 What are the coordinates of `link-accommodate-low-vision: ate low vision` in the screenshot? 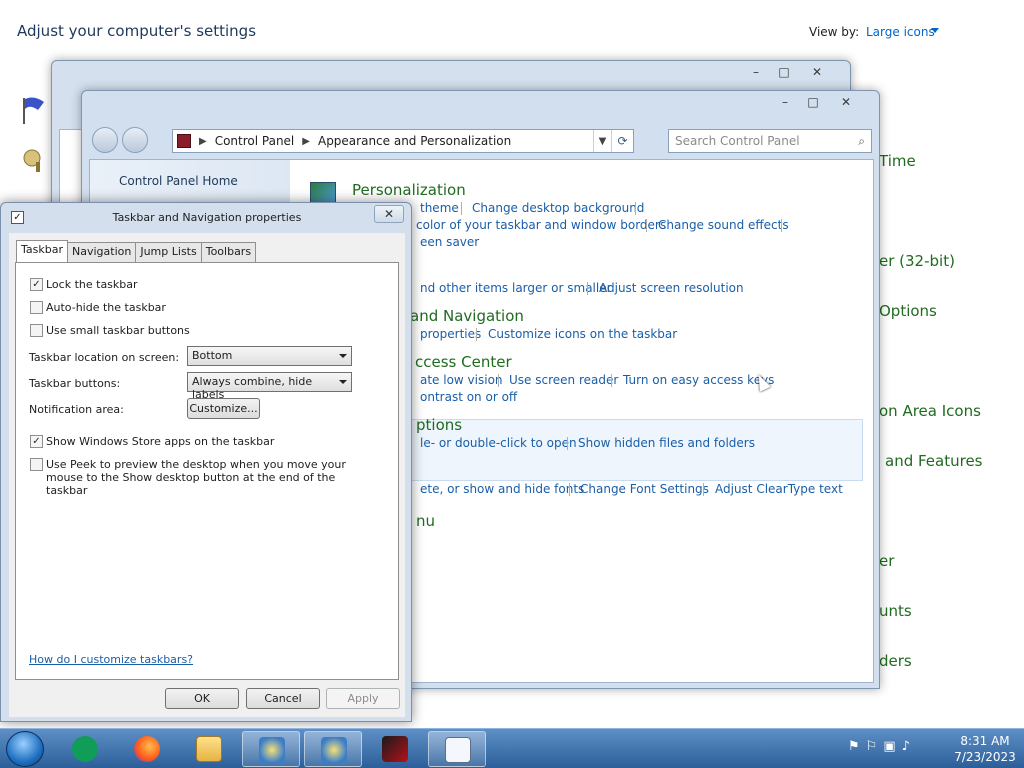 It's located at (461, 380).